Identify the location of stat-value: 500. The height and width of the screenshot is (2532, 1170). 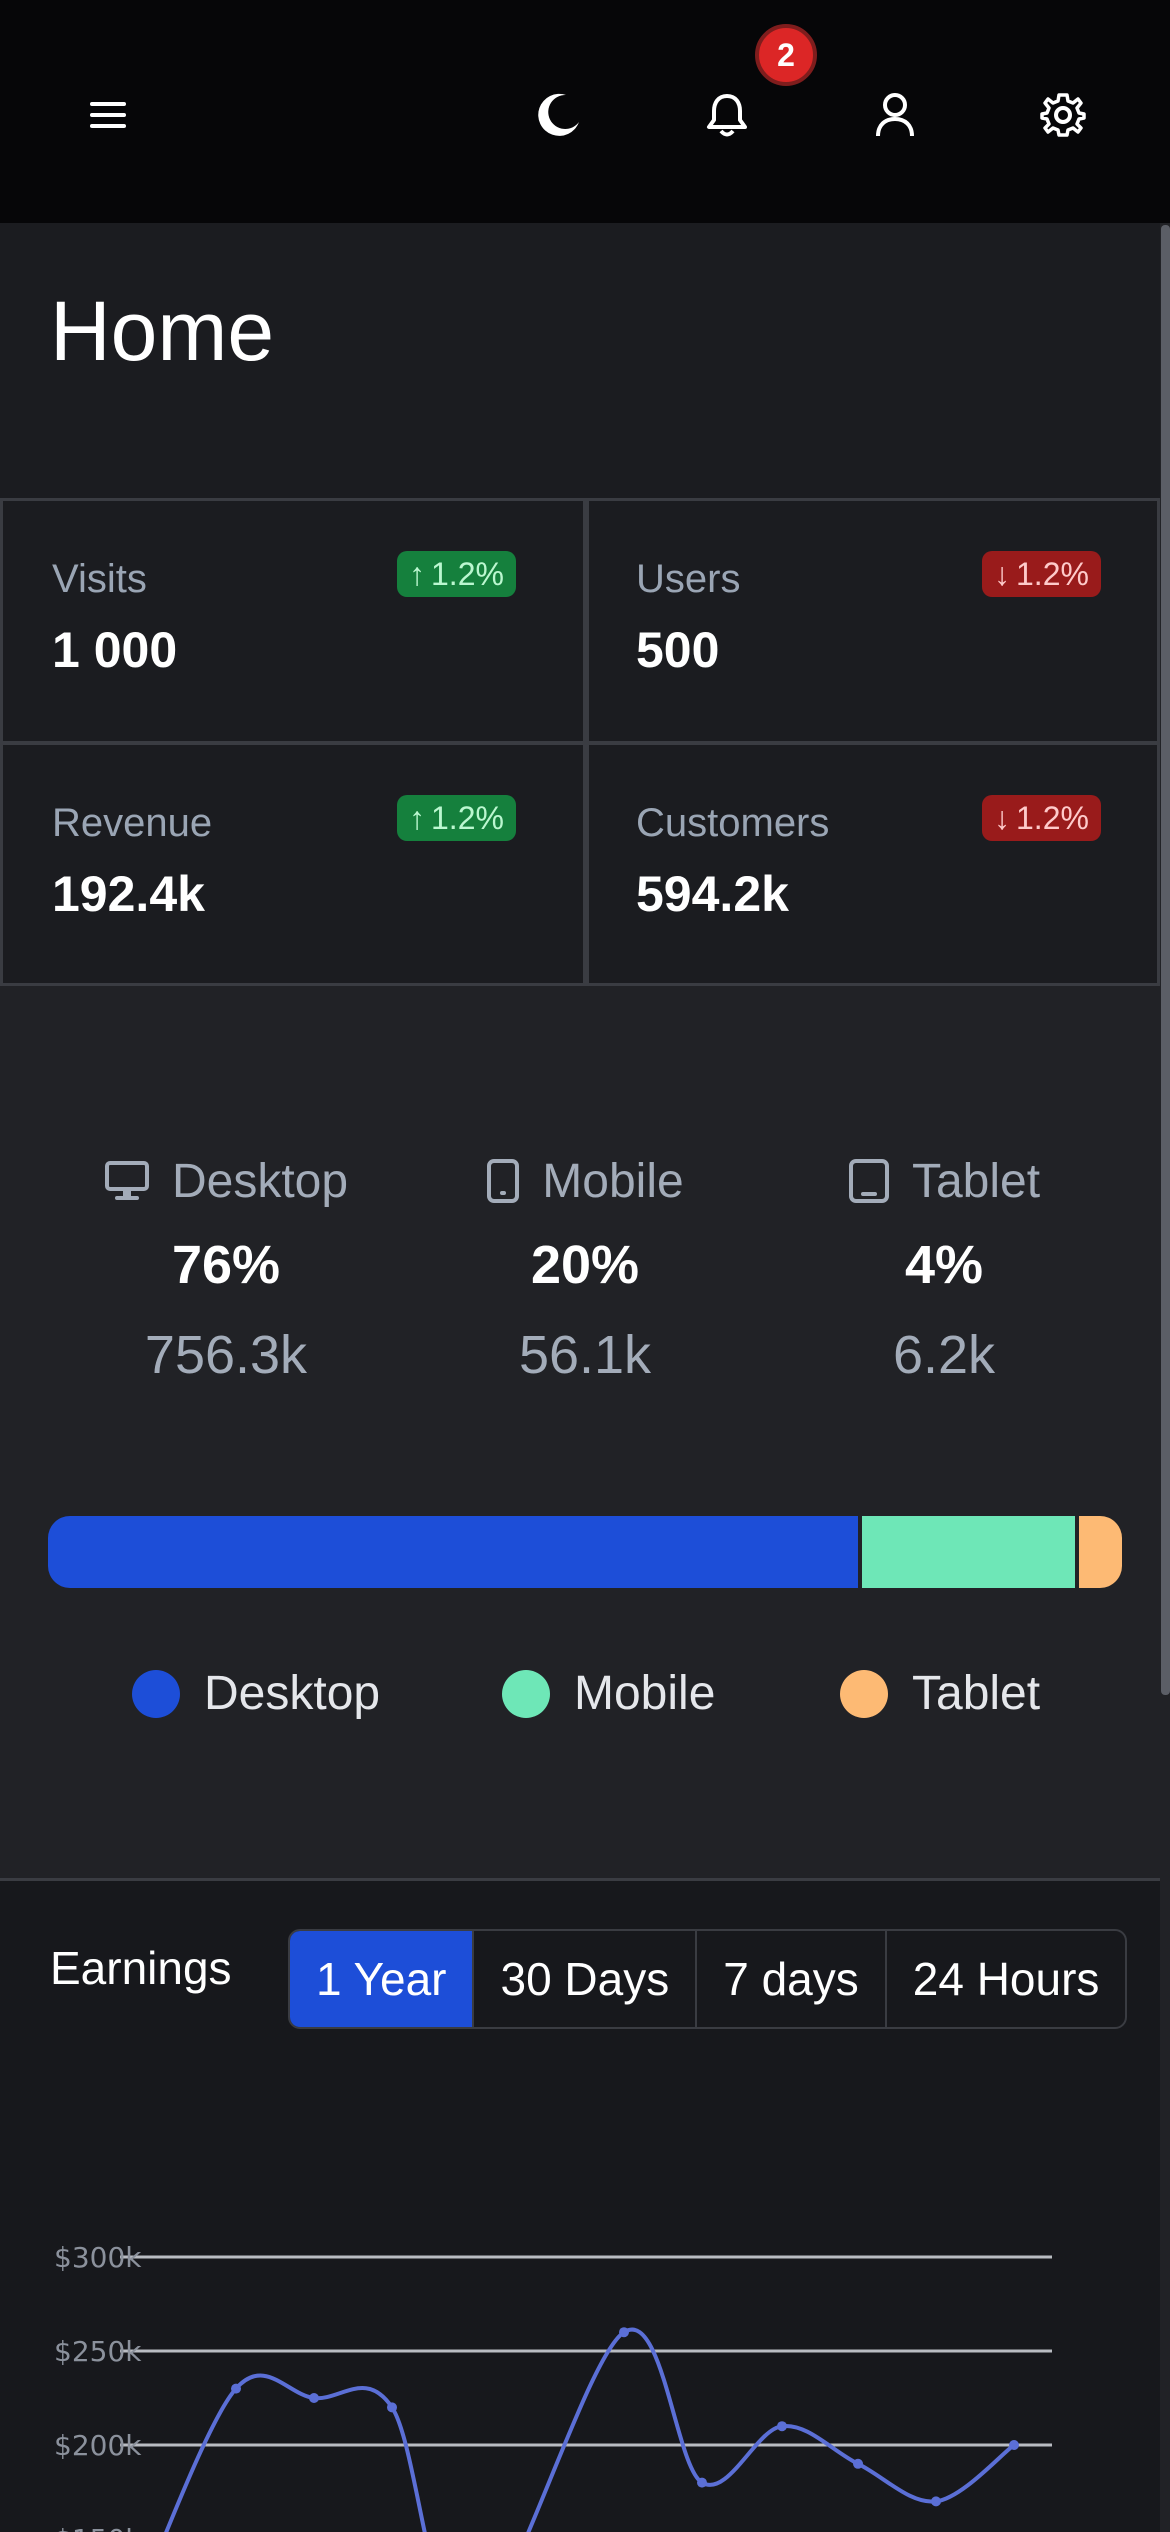
(678, 650).